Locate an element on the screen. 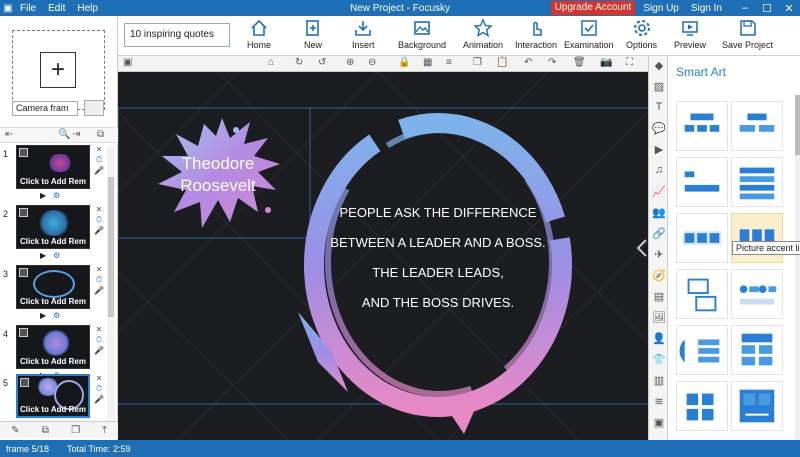  smart-art-icon: ▤ is located at coordinates (659, 296).